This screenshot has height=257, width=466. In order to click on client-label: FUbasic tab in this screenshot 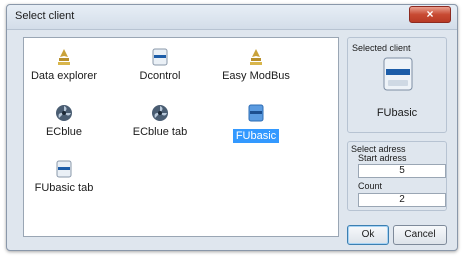, I will do `click(64, 188)`.